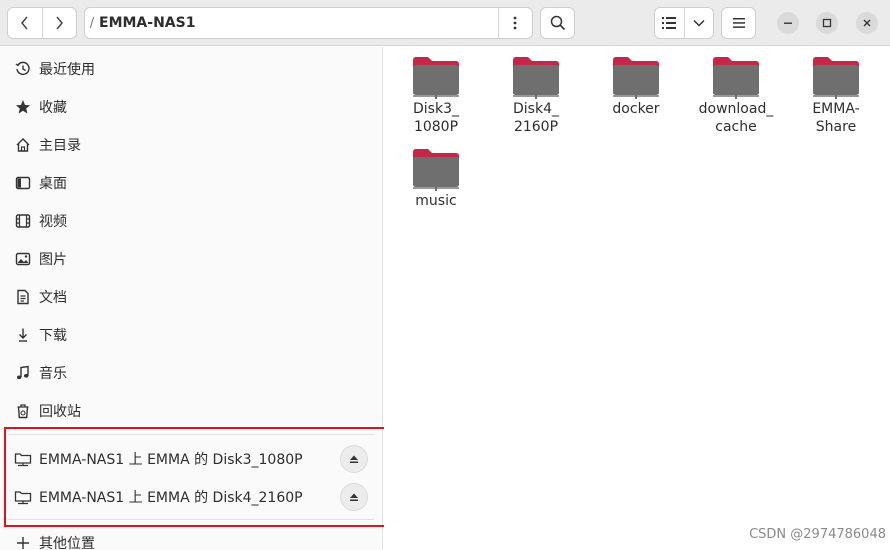 The image size is (890, 550). What do you see at coordinates (53, 108) in the screenshot?
I see `sidebar-item-label: 收藏` at bounding box center [53, 108].